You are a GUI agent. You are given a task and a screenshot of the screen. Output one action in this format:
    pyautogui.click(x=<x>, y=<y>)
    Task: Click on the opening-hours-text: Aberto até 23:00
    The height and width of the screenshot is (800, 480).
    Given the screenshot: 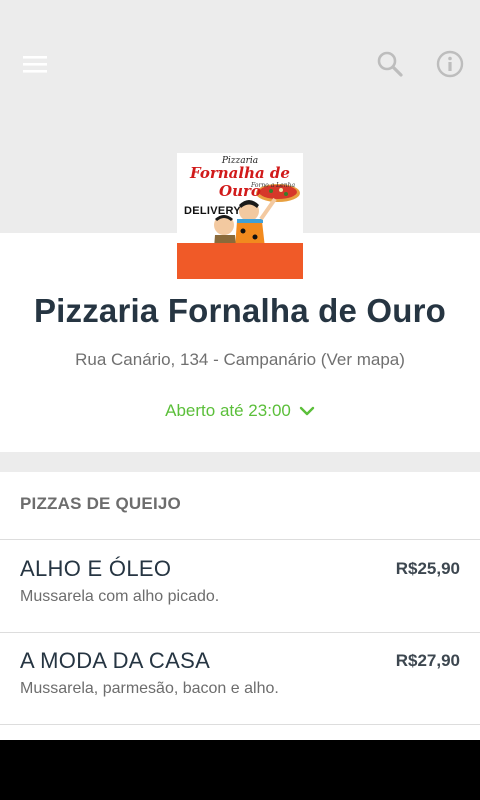 What is the action you would take?
    pyautogui.click(x=228, y=410)
    